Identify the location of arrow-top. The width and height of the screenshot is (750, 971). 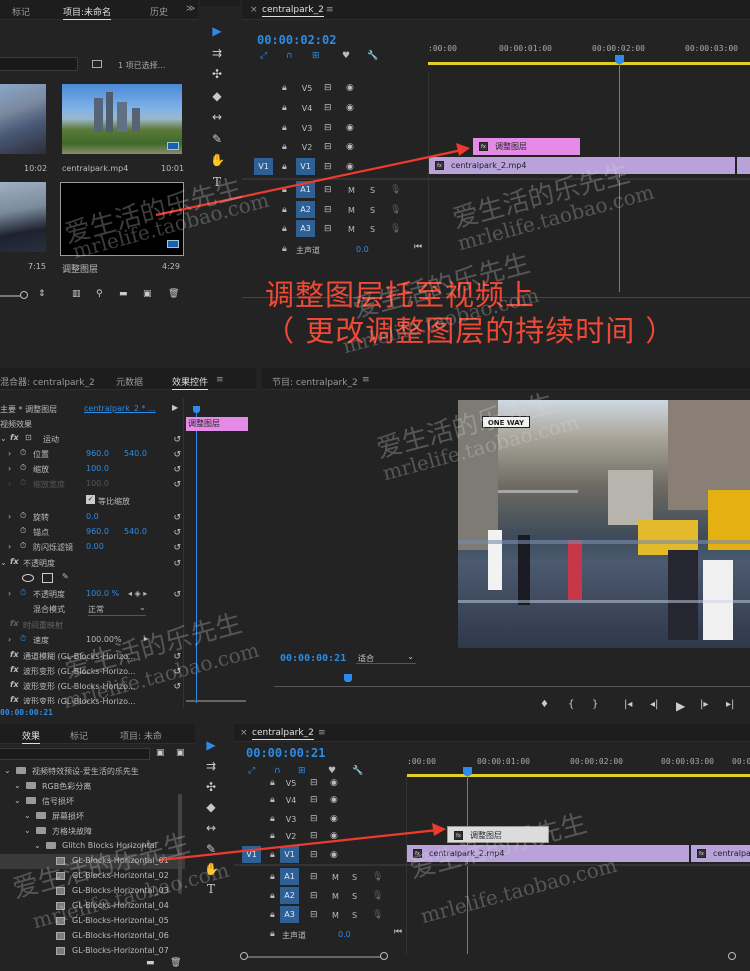
(309, 182).